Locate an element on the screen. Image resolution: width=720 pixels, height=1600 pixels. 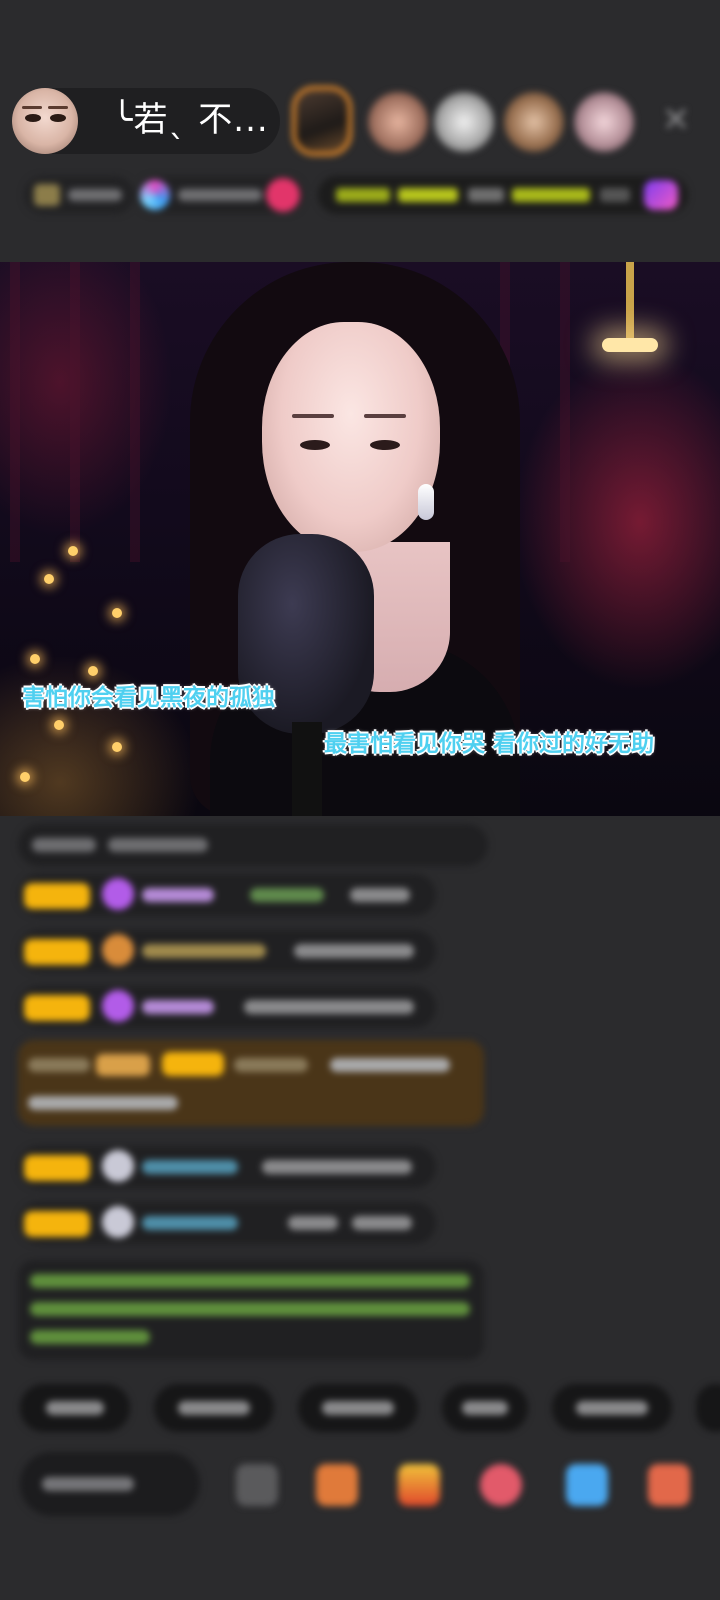
rank-chip is located at coordinates (79, 195).